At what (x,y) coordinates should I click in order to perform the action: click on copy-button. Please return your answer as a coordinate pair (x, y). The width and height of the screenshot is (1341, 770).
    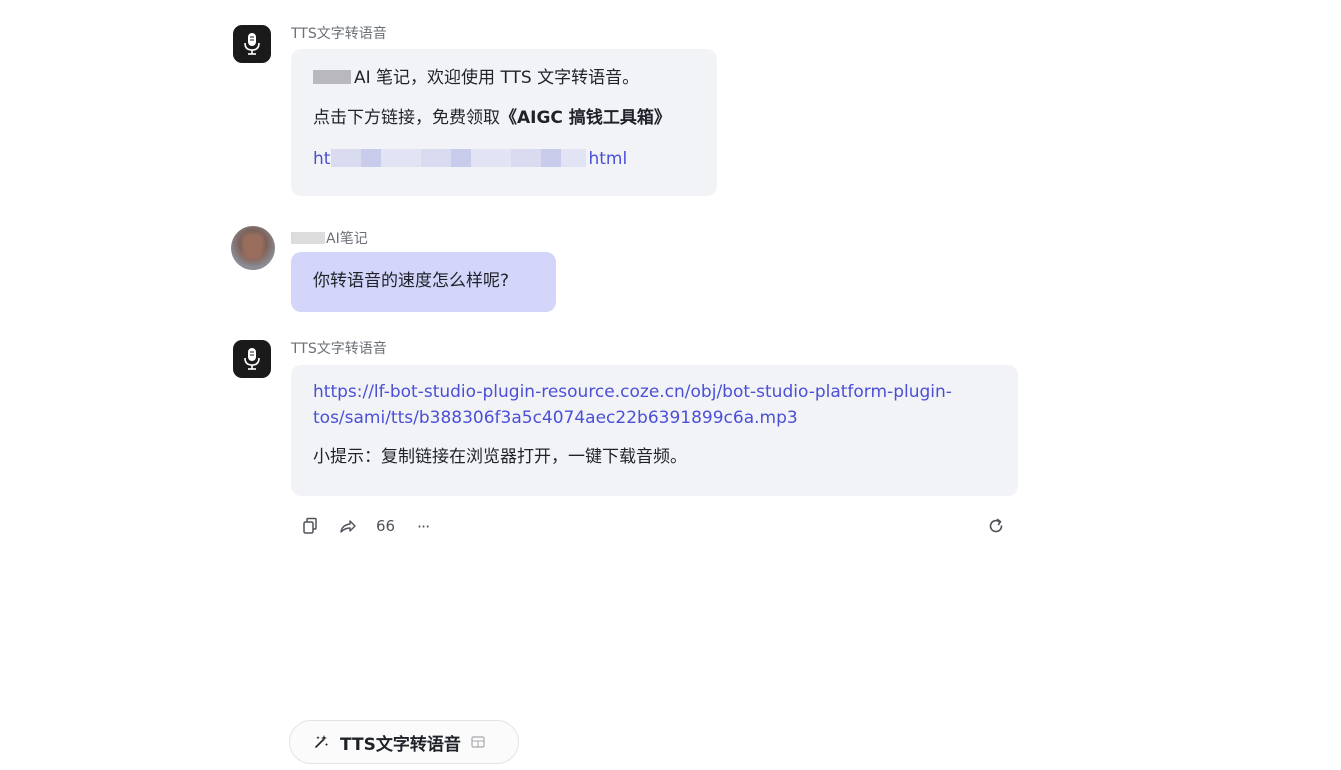
    Looking at the image, I should click on (310, 526).